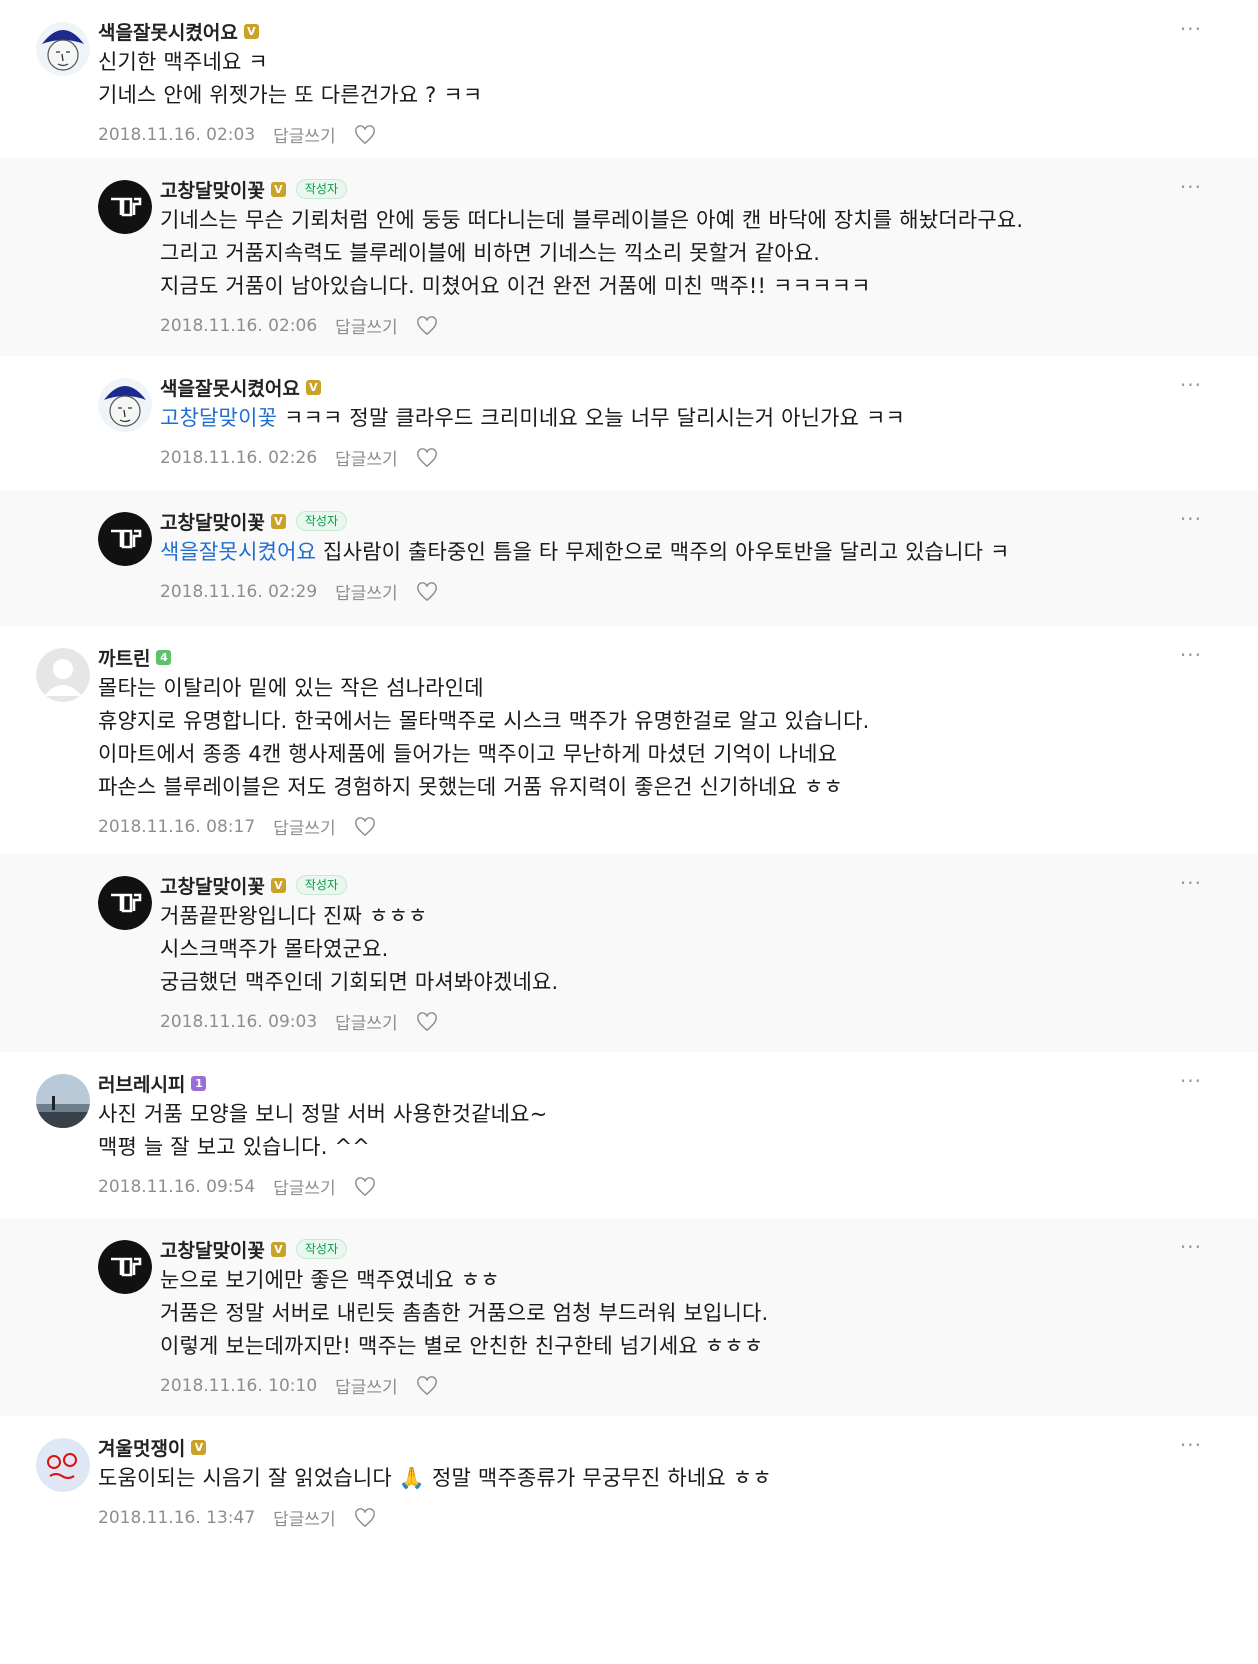 This screenshot has height=1664, width=1258. I want to click on mention-link: 색을잘못시켰어요, so click(238, 552).